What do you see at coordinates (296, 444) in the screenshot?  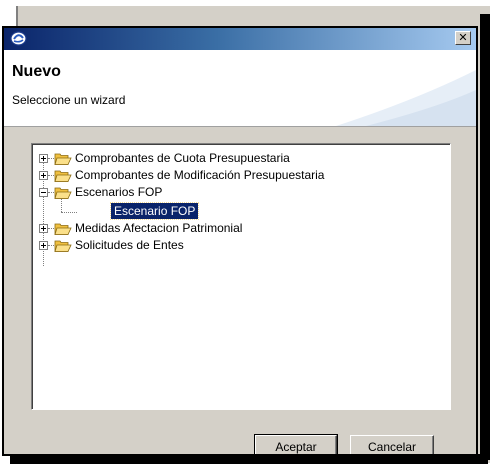 I see `accept-button: Aceptar` at bounding box center [296, 444].